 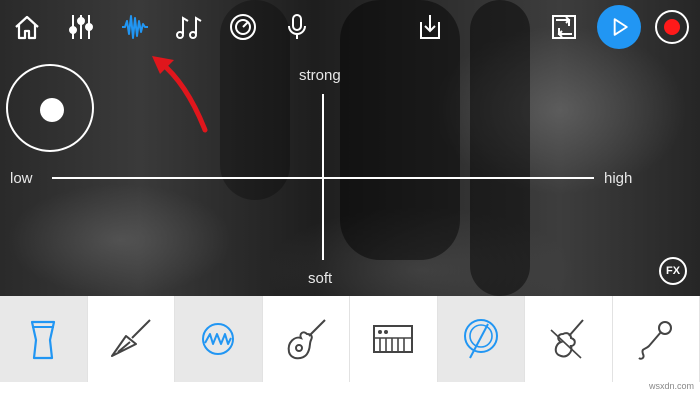 I want to click on joystick-pad, so click(x=50, y=108).